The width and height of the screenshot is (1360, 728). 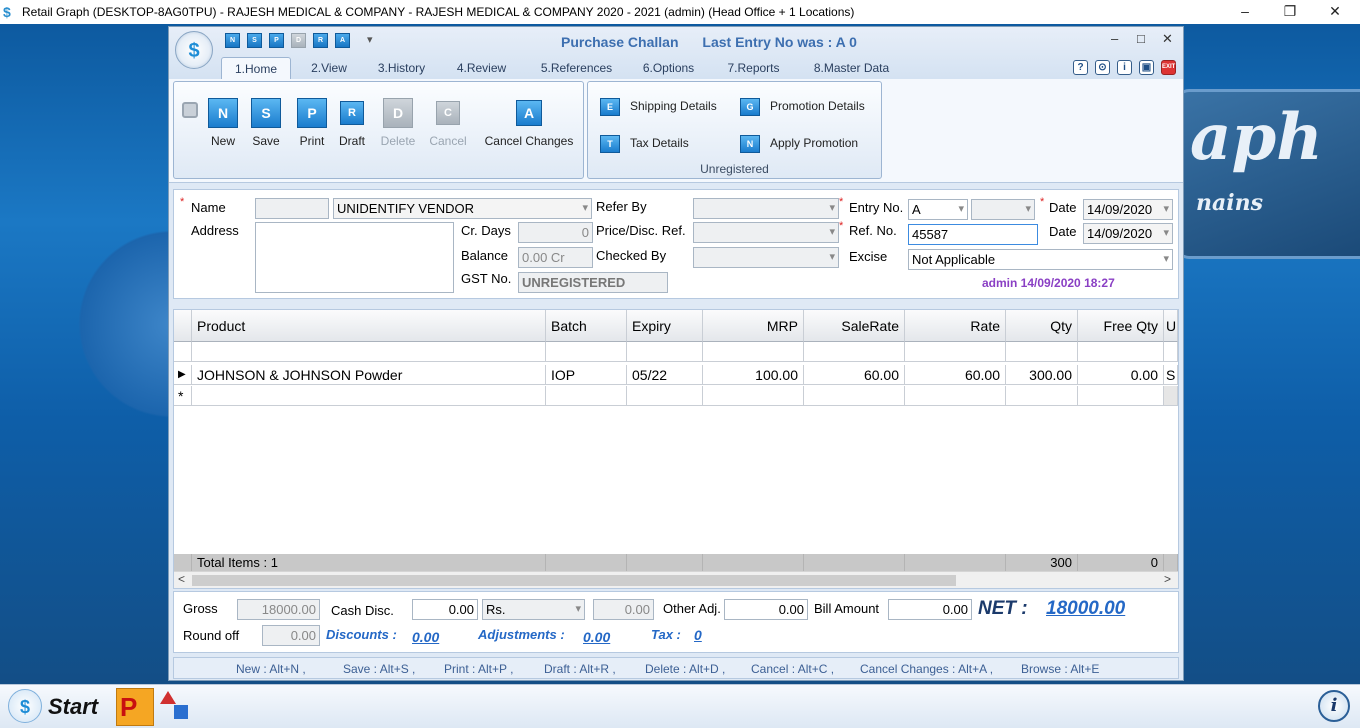 I want to click on tab-master-data: 8.Master Data, so click(x=851, y=68).